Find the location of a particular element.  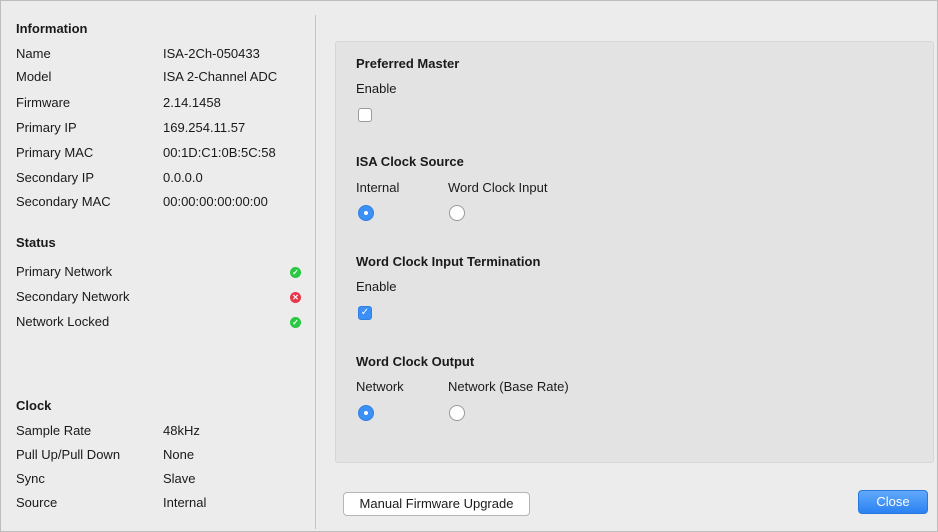

clock-row-pull: Pull Up/Pull Down None is located at coordinates (161, 457).